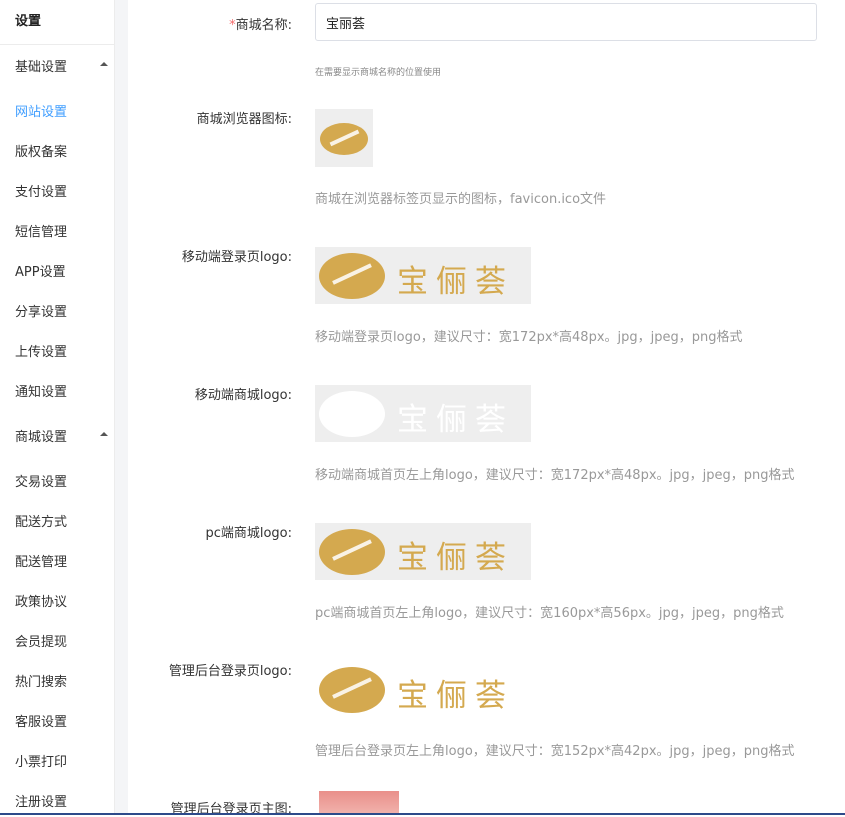 The height and width of the screenshot is (817, 845). What do you see at coordinates (248, 533) in the screenshot?
I see `pc-mall-logo-label: pc端商城logo:` at bounding box center [248, 533].